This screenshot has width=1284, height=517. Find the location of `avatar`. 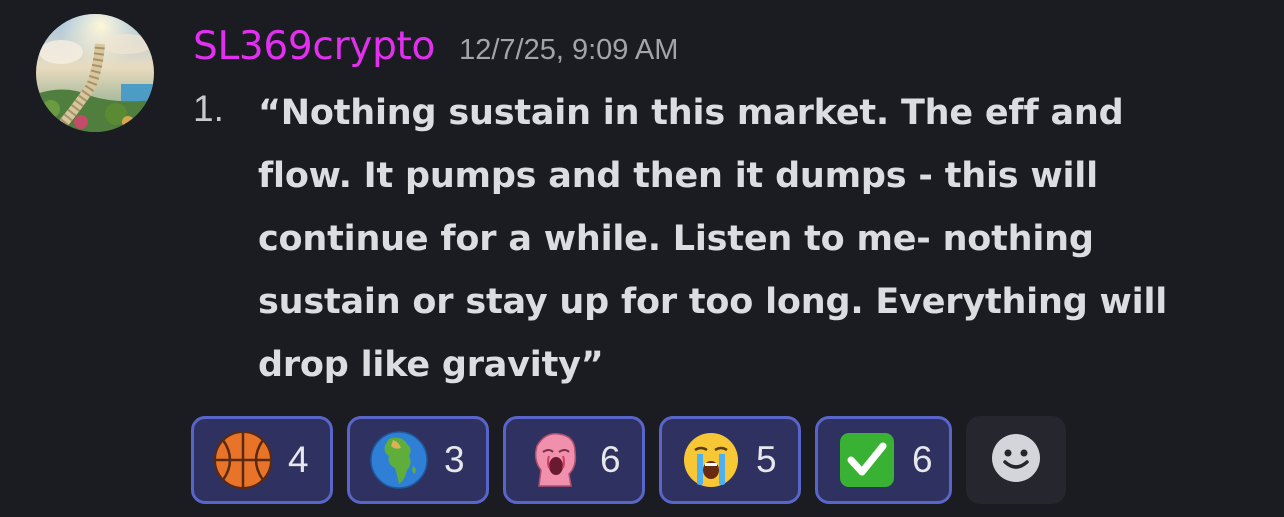

avatar is located at coordinates (95, 73).